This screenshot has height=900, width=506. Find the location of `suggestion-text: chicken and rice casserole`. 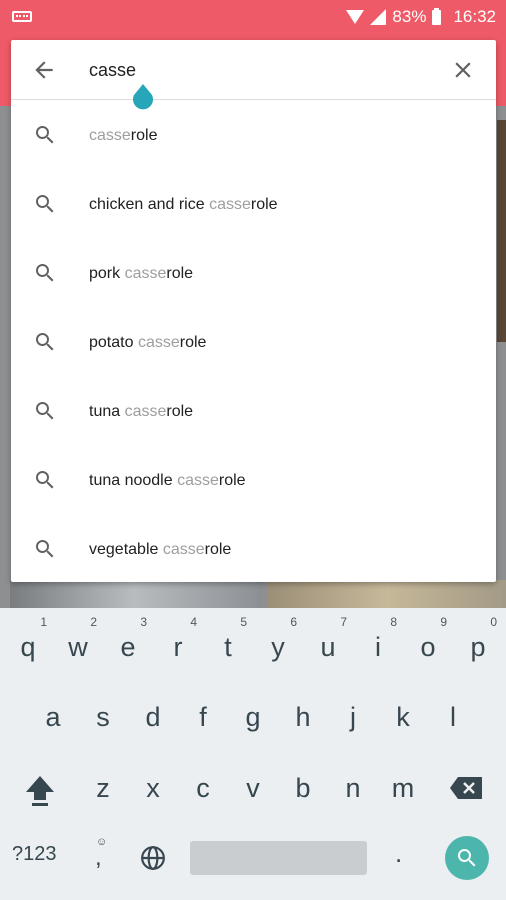

suggestion-text: chicken and rice casserole is located at coordinates (183, 204).